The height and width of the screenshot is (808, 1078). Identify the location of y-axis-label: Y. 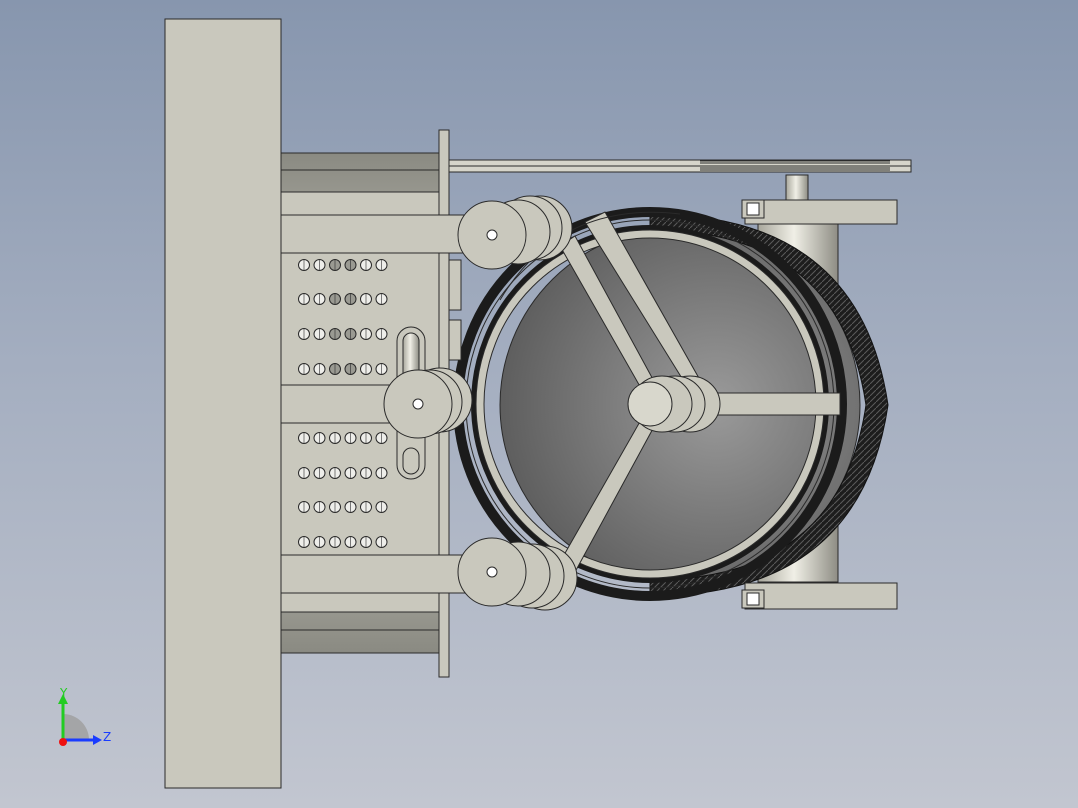
(64, 693).